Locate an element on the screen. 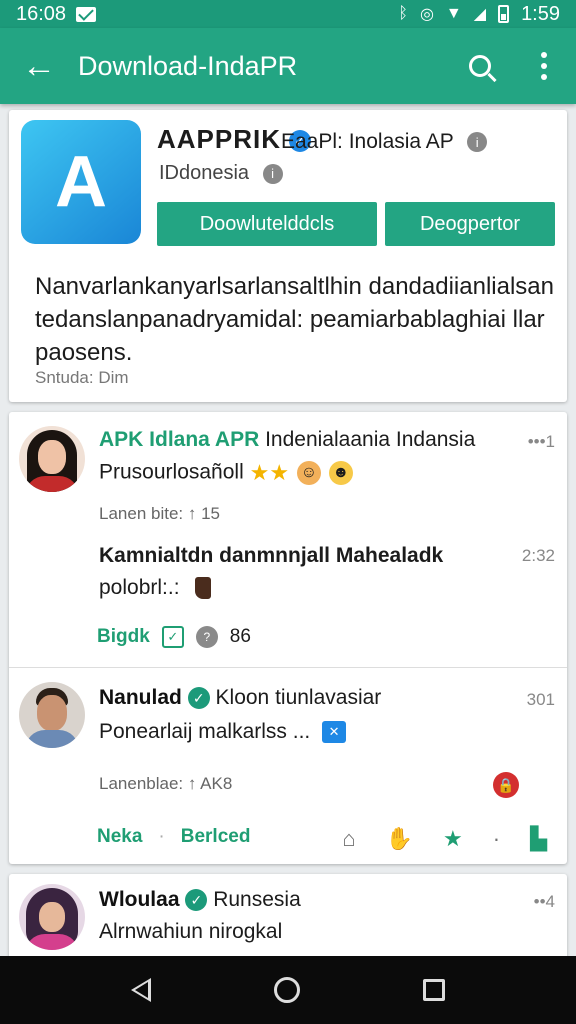 This screenshot has height=1024, width=576. app-bar: ← Download-IndaPR is located at coordinates (288, 66).